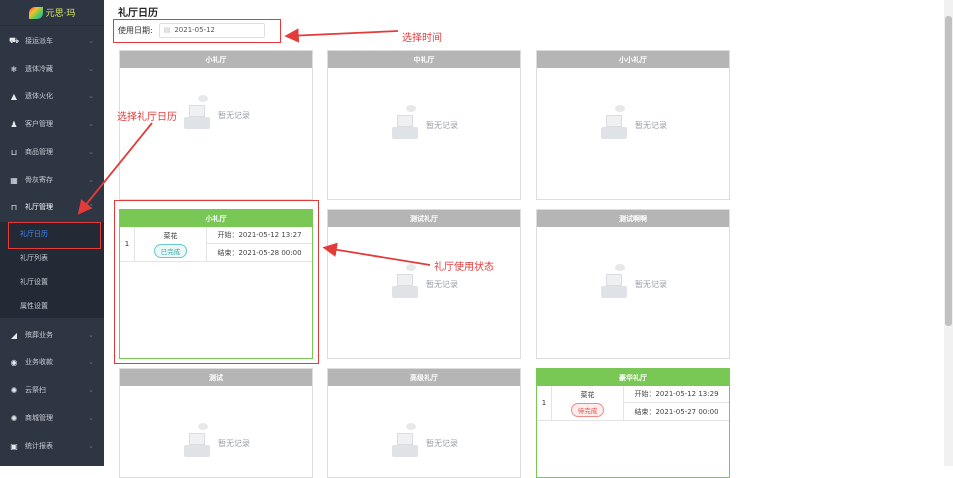  What do you see at coordinates (422, 38) in the screenshot?
I see `annotation-select-time: 选择时间` at bounding box center [422, 38].